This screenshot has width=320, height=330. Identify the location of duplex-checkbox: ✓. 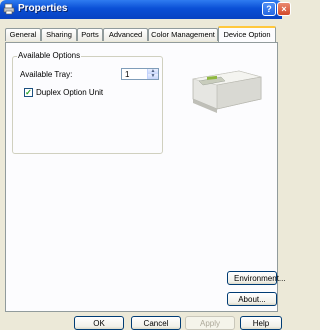
(28, 92).